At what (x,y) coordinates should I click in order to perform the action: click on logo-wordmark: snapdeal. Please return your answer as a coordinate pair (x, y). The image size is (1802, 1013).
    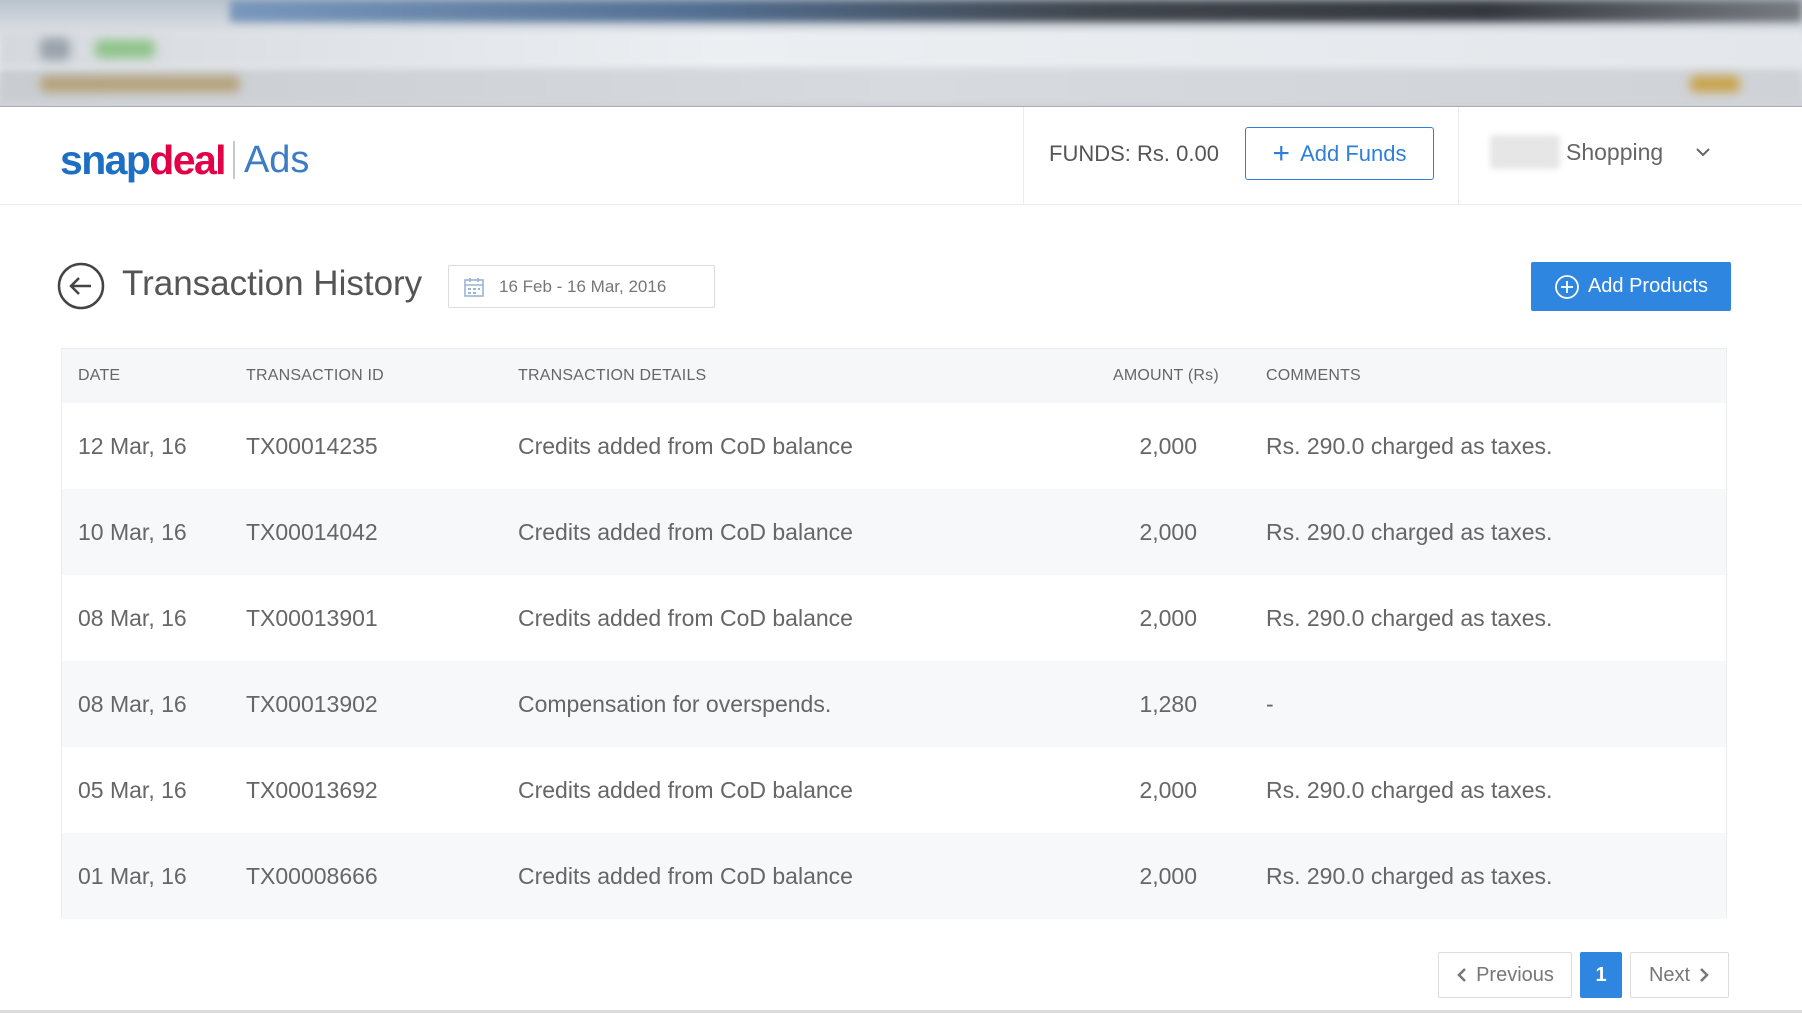
    Looking at the image, I should click on (143, 160).